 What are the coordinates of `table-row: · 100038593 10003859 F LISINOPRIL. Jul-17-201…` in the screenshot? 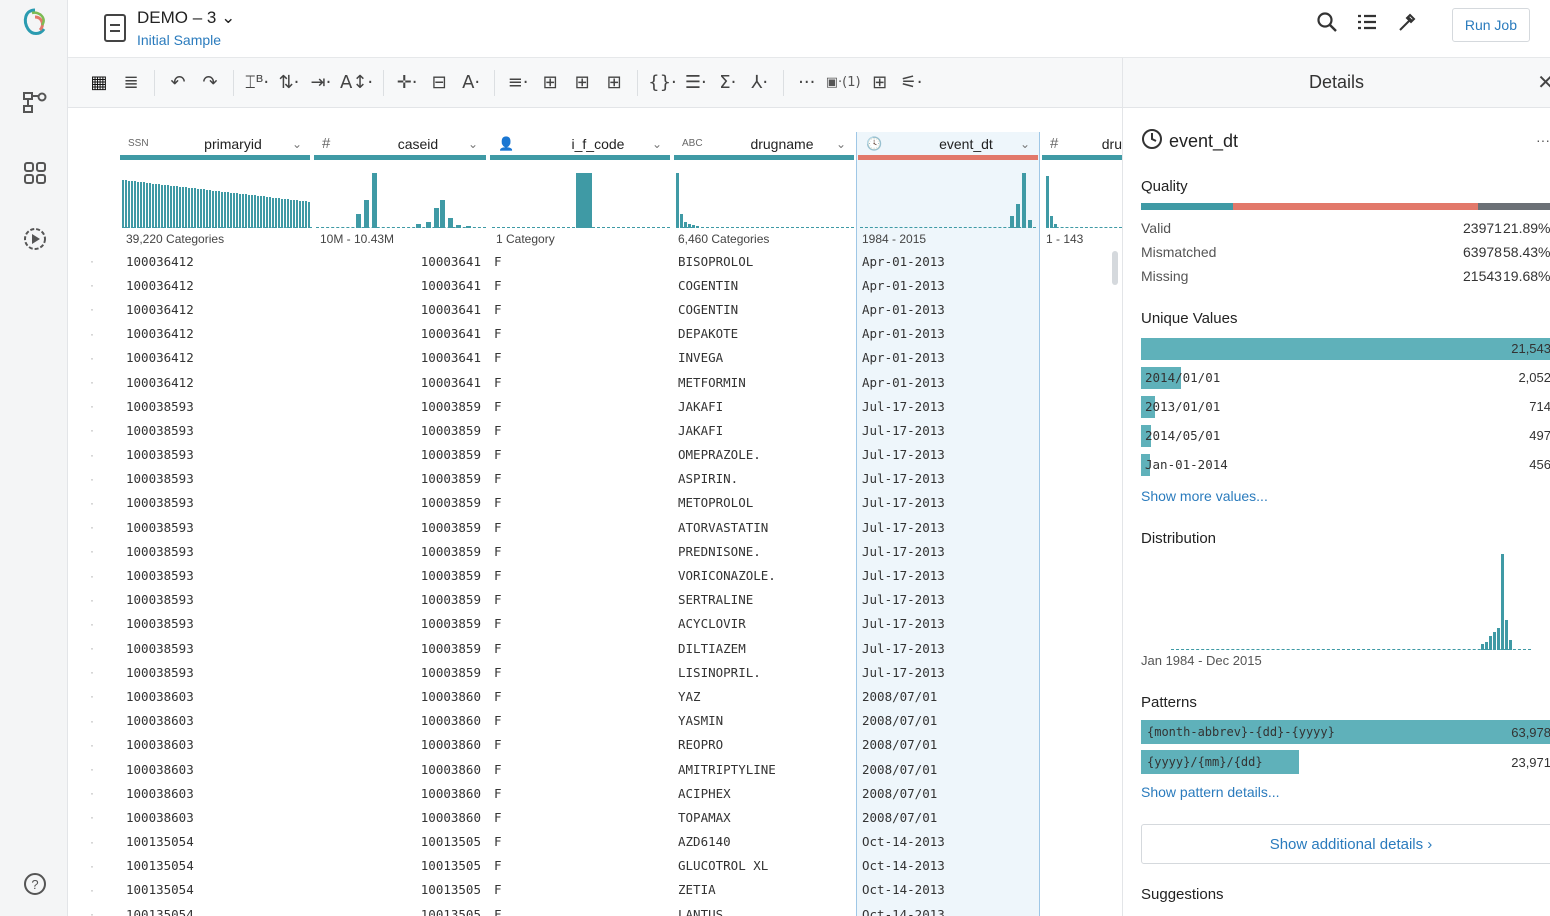 It's located at (595, 672).